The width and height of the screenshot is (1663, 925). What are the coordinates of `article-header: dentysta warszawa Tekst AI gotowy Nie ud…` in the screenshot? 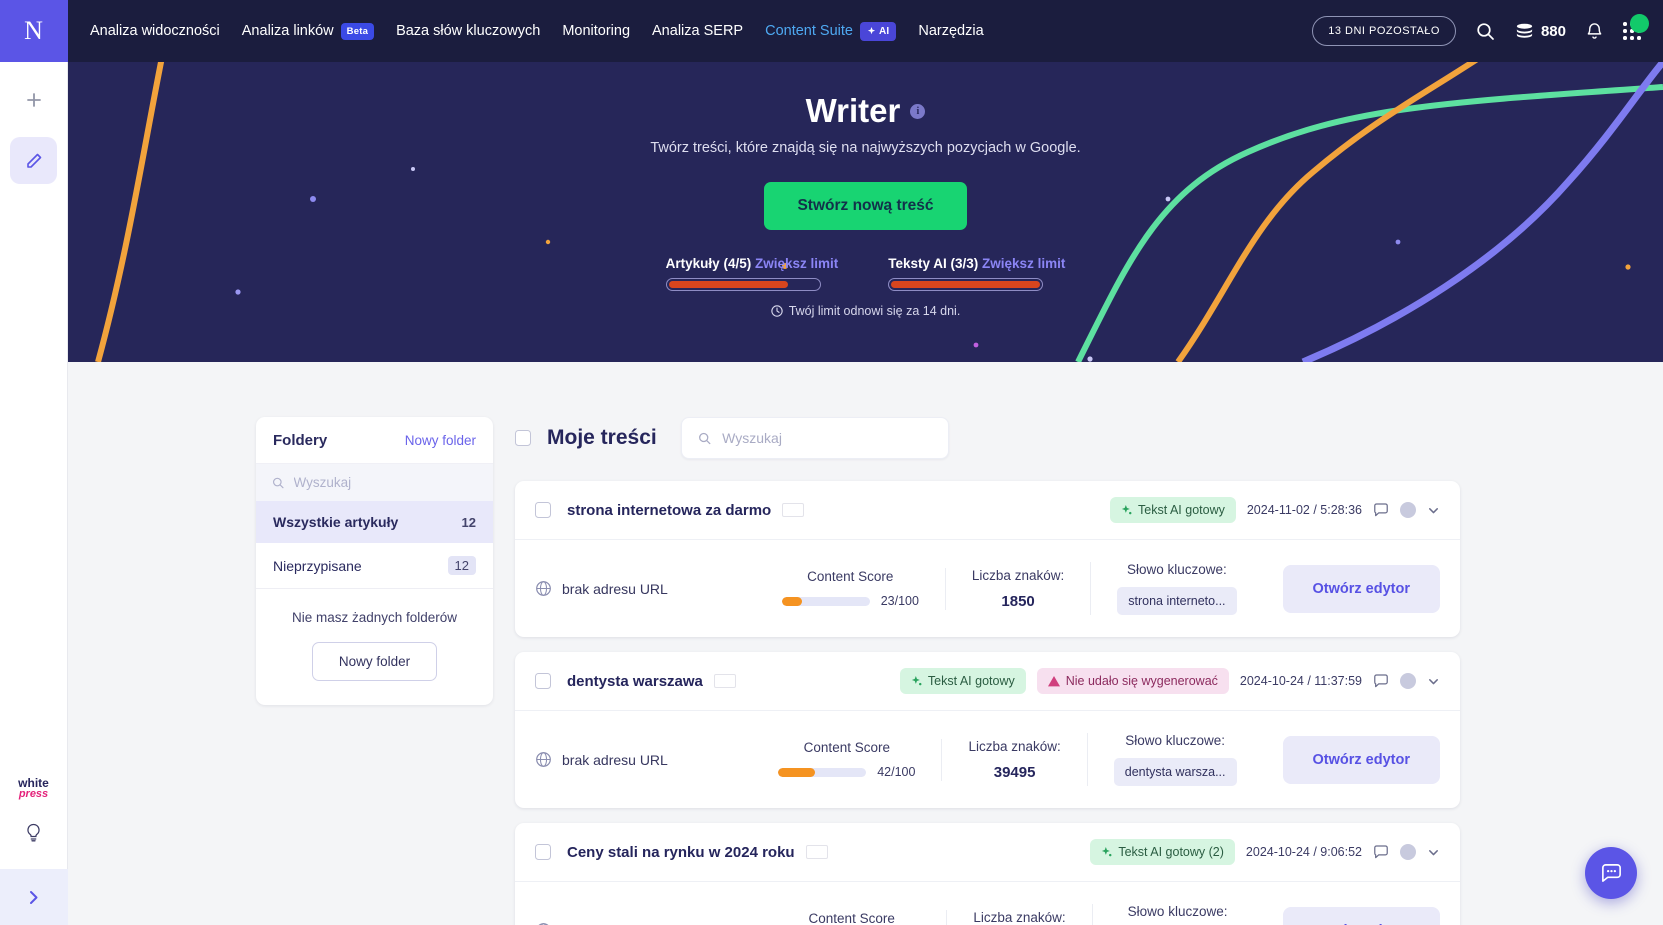 It's located at (987, 681).